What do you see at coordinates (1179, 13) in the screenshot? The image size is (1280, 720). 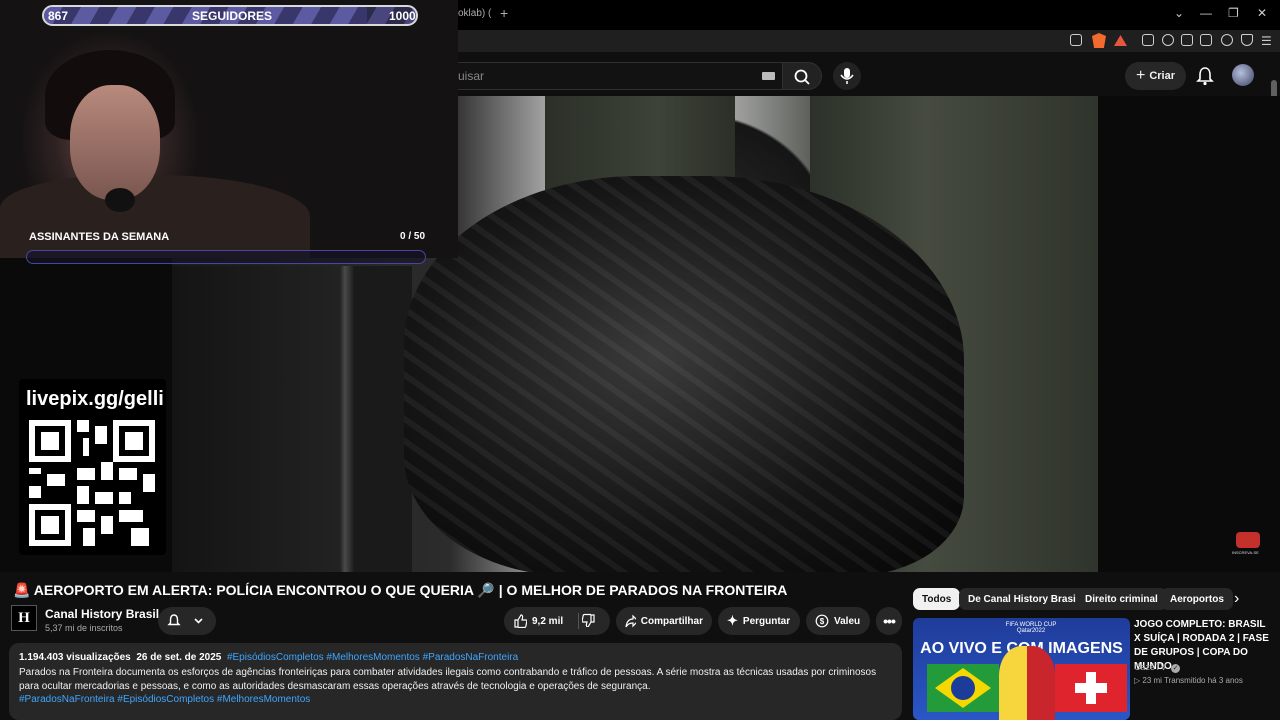 I see `tab-list-button: ⌄` at bounding box center [1179, 13].